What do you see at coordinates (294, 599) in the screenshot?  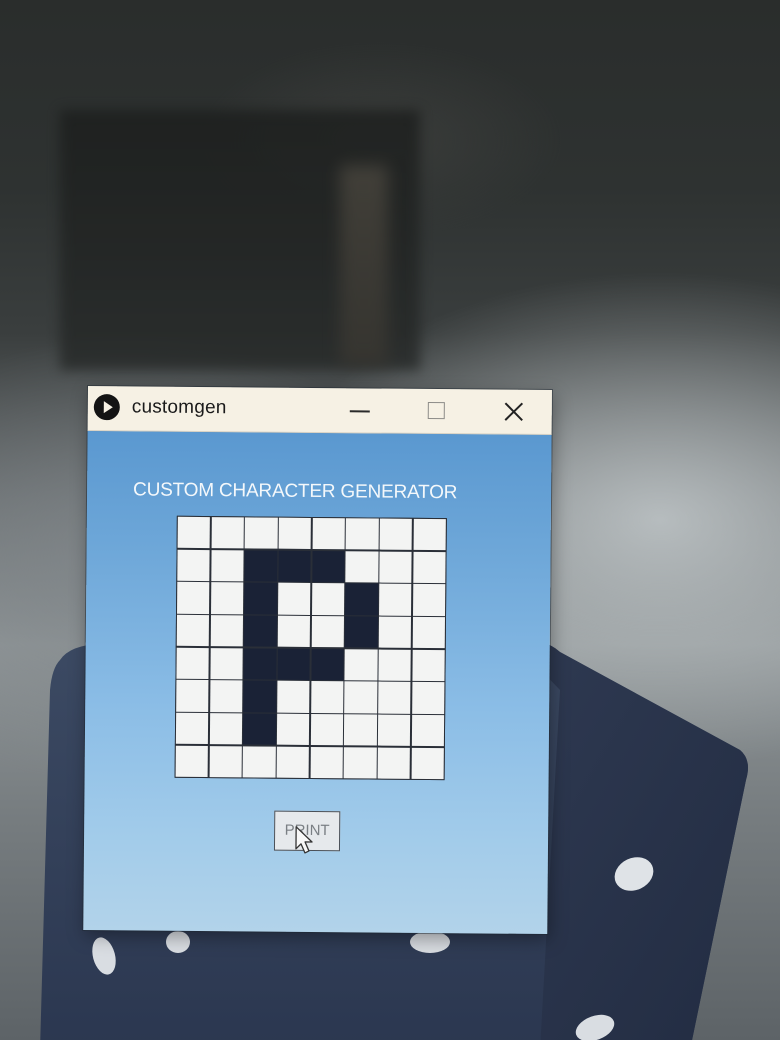 I see `grid-cell-r2-c3` at bounding box center [294, 599].